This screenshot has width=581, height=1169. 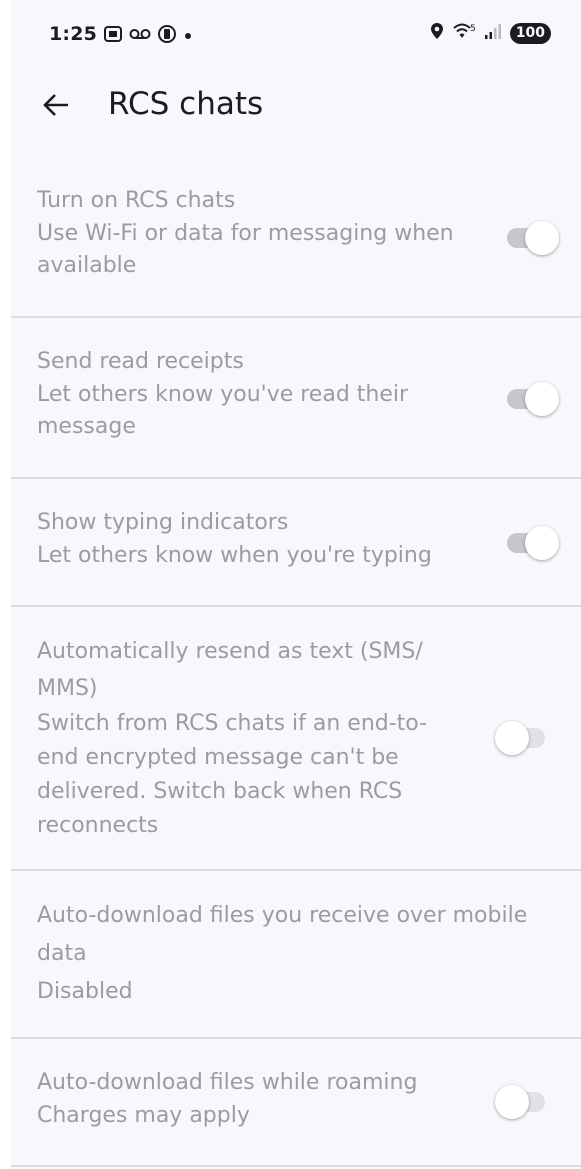 I want to click on typing-indicators-toggle, so click(x=533, y=543).